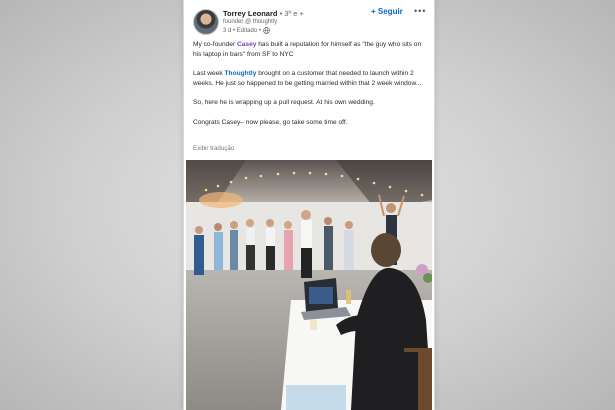 This screenshot has height=410, width=615. Describe the element at coordinates (387, 11) in the screenshot. I see `follow-button: + Seguir` at that location.